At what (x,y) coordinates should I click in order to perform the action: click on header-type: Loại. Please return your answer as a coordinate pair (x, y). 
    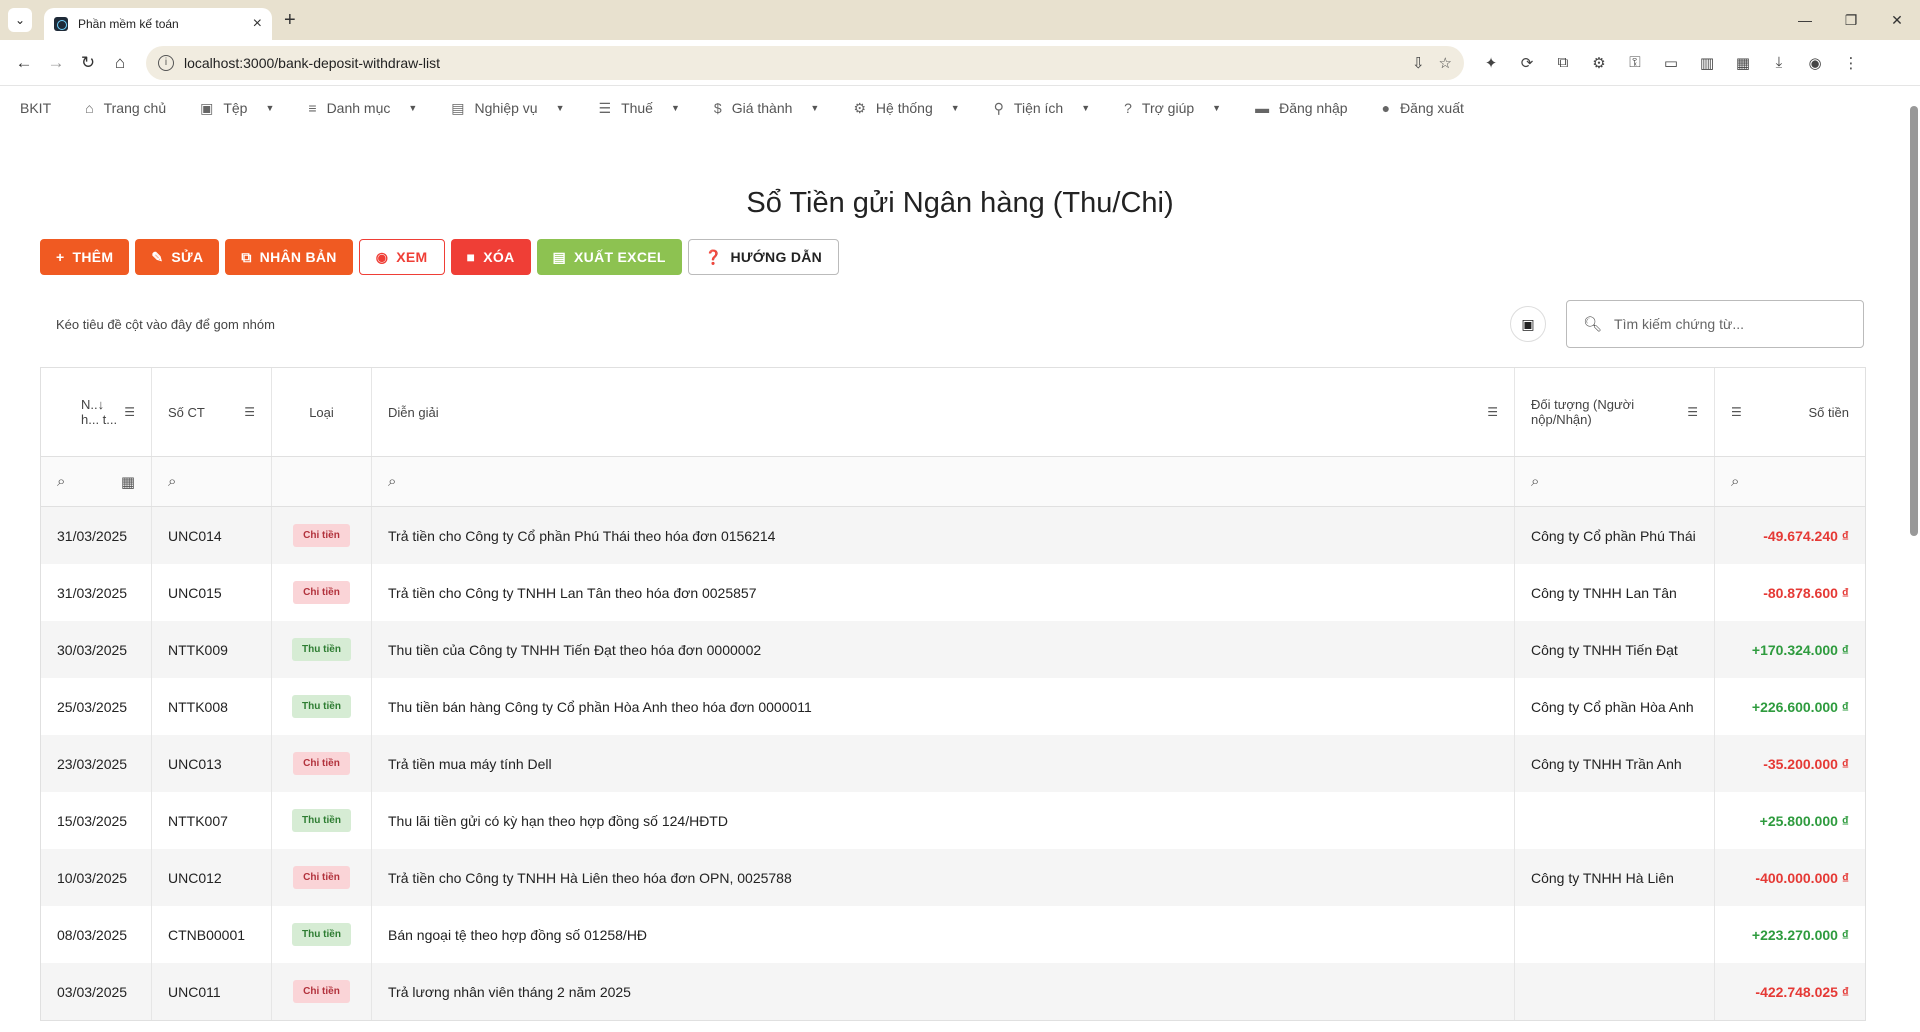
    Looking at the image, I should click on (322, 412).